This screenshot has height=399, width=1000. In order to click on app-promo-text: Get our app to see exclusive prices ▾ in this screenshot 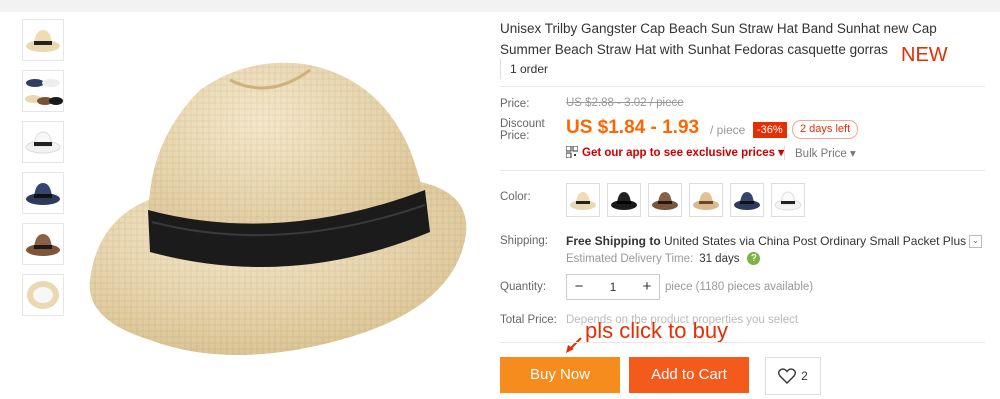, I will do `click(683, 153)`.